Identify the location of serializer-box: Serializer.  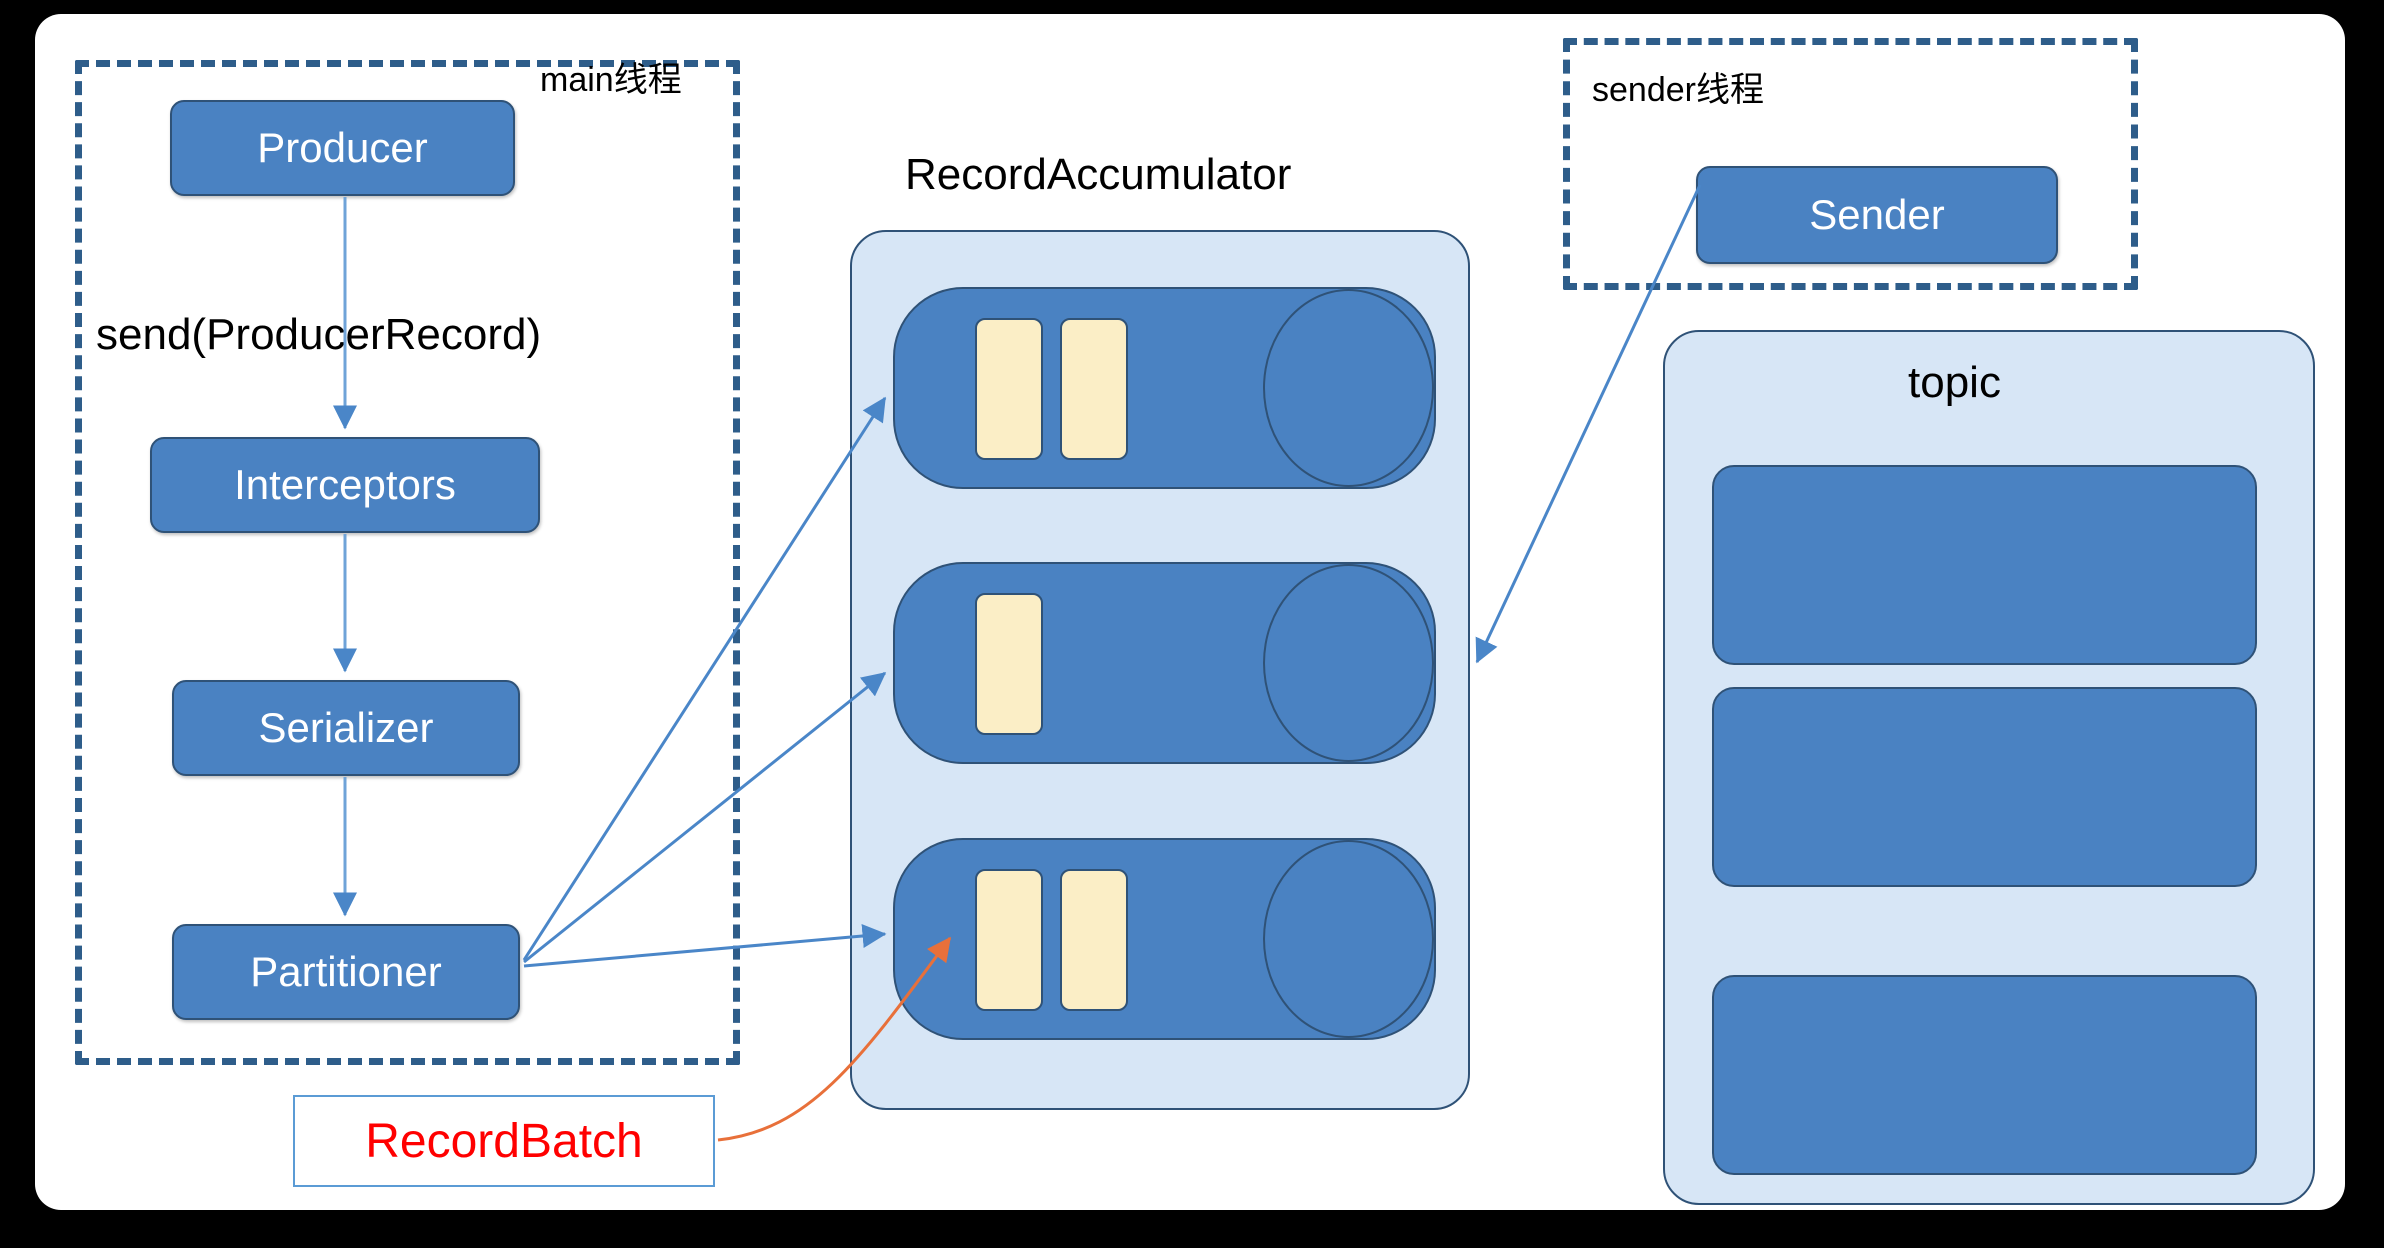
(346, 728).